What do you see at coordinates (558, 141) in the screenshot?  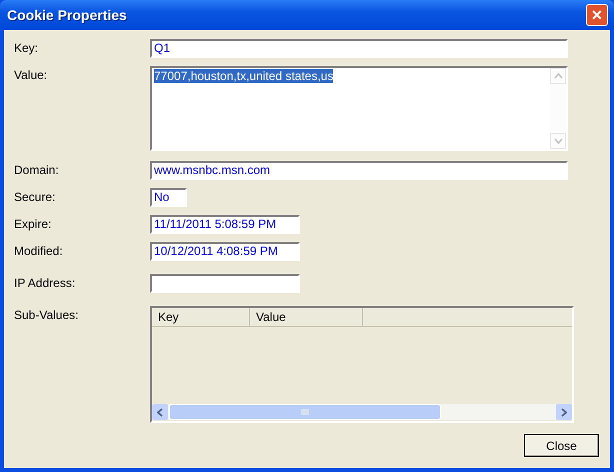 I see `scroll-down-icon` at bounding box center [558, 141].